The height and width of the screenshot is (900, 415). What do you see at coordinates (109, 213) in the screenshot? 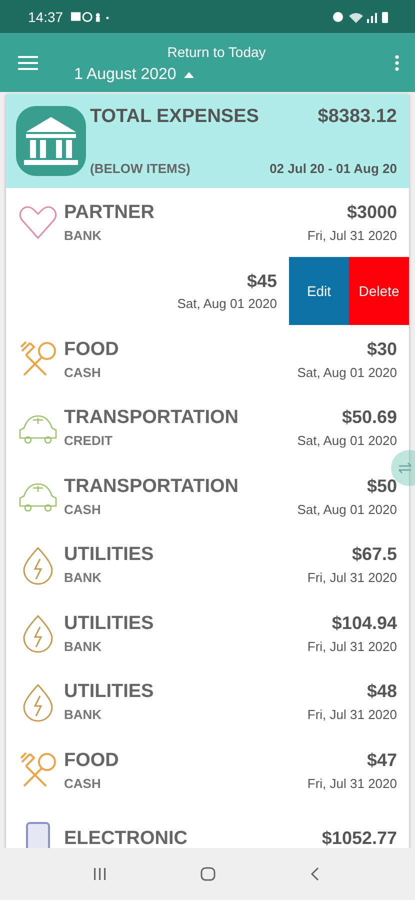
I see `category-name: PARTNER` at bounding box center [109, 213].